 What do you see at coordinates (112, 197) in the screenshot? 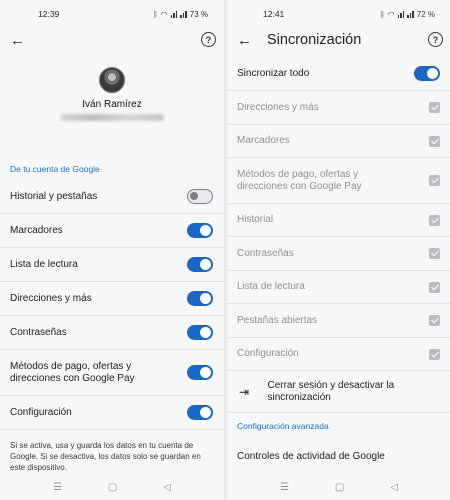
I see `row-historial-pestanas: Historial y pestañas` at bounding box center [112, 197].